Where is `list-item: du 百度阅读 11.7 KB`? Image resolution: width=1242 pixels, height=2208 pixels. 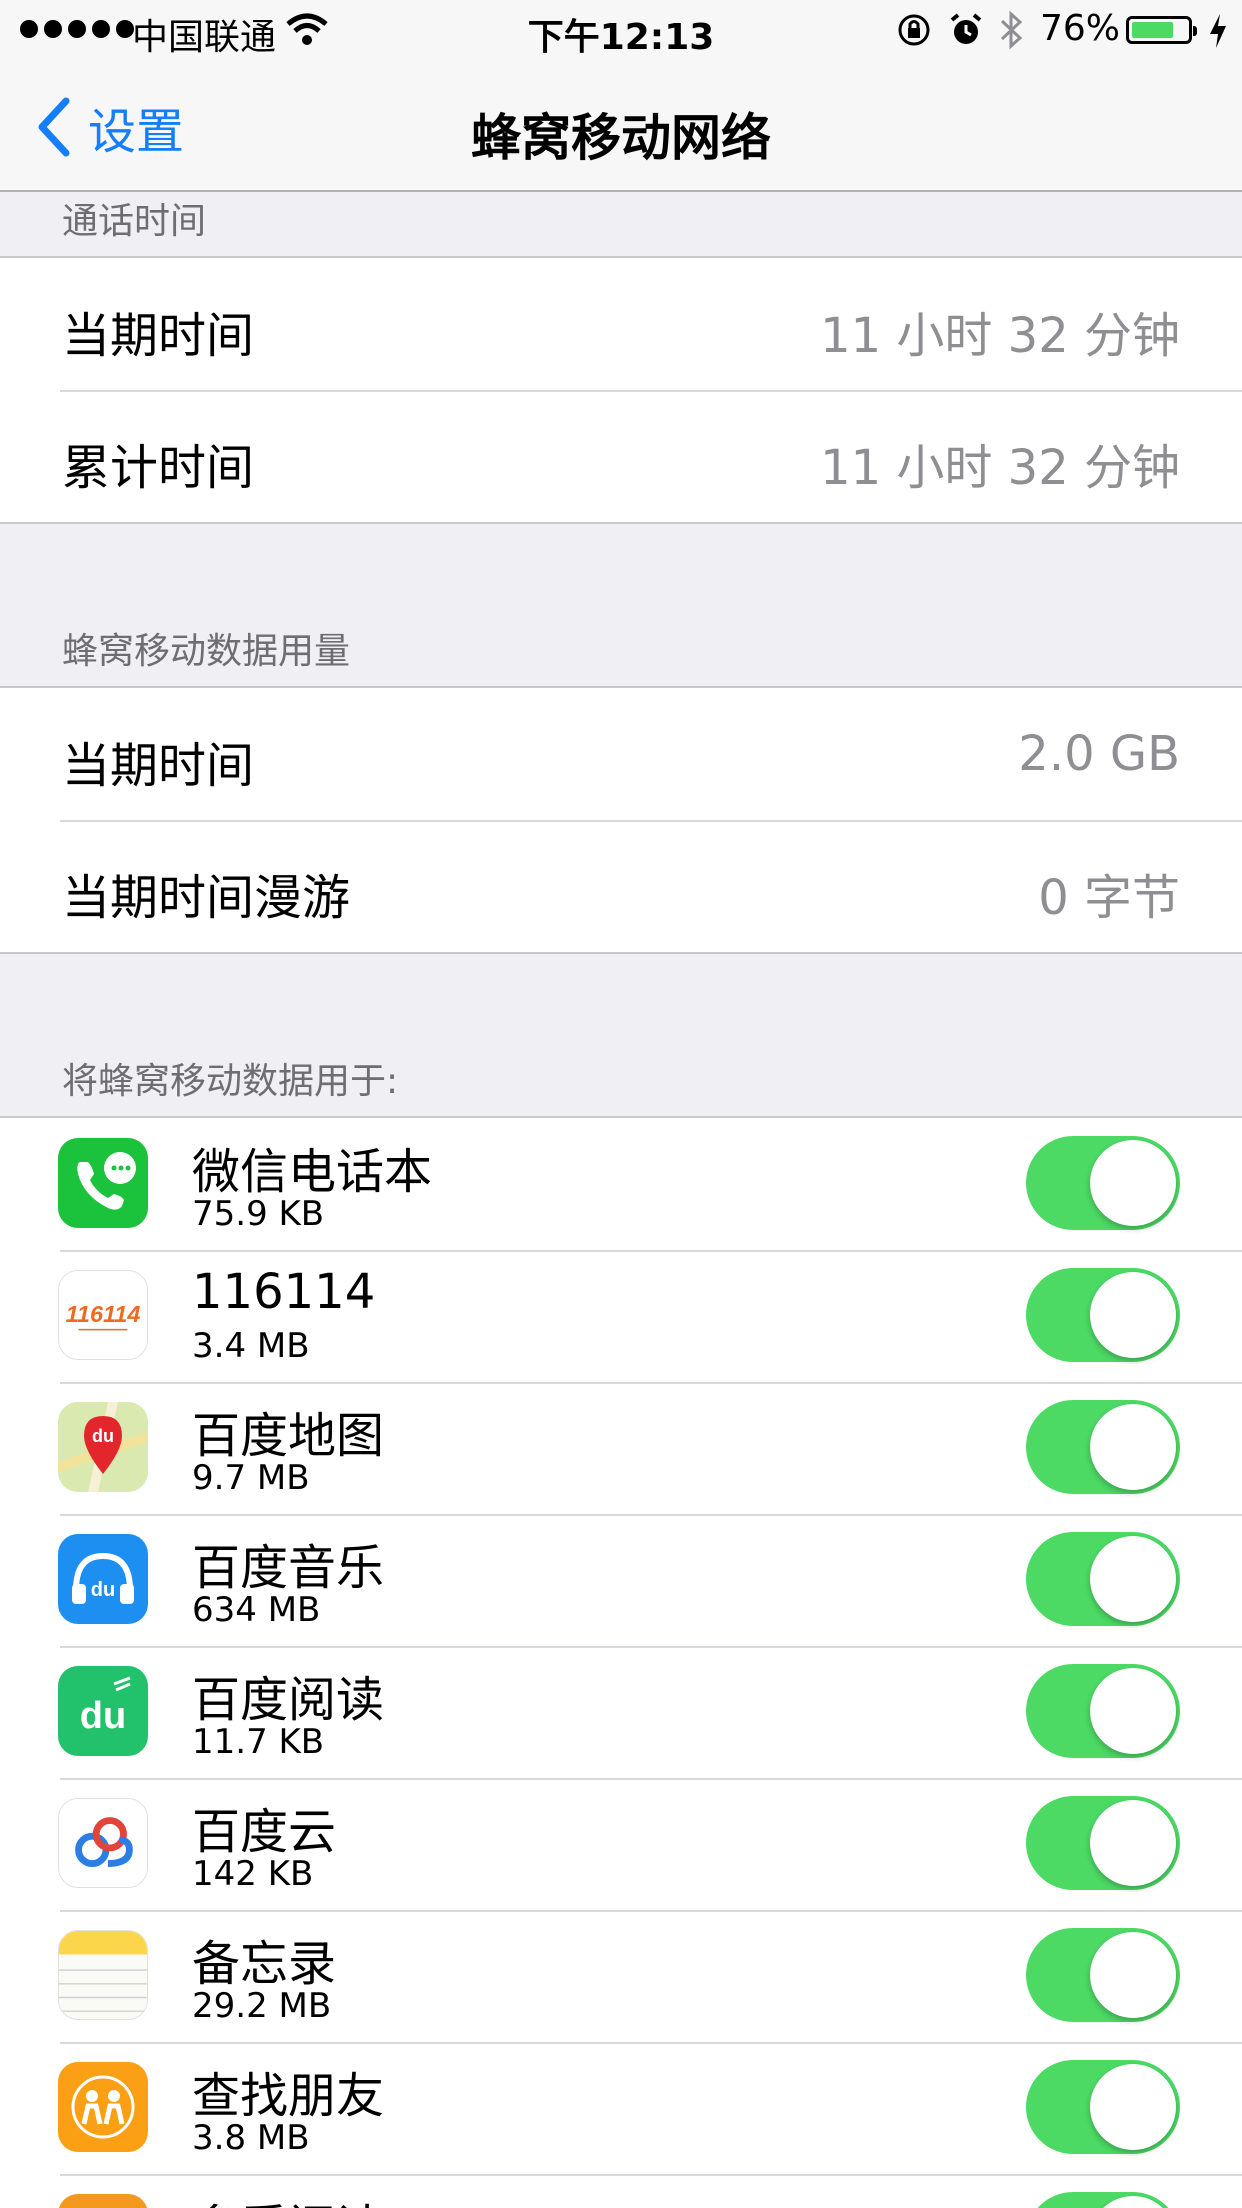 list-item: du 百度阅读 11.7 KB is located at coordinates (621, 1712).